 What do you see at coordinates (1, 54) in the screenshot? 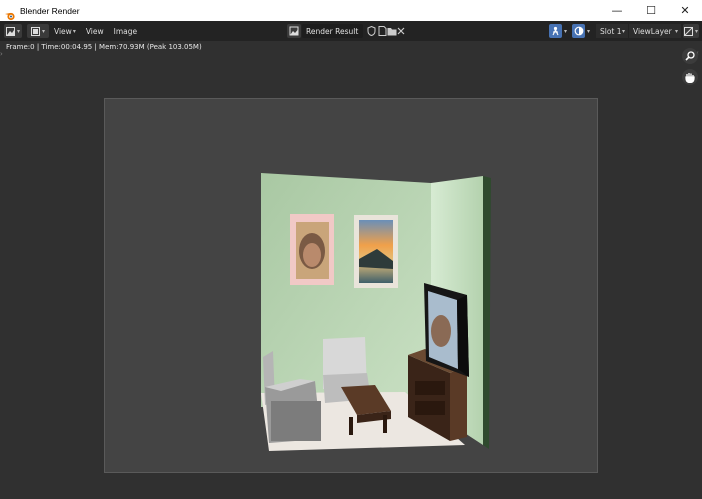
I see `toolbar-expand-icon: ›` at bounding box center [1, 54].